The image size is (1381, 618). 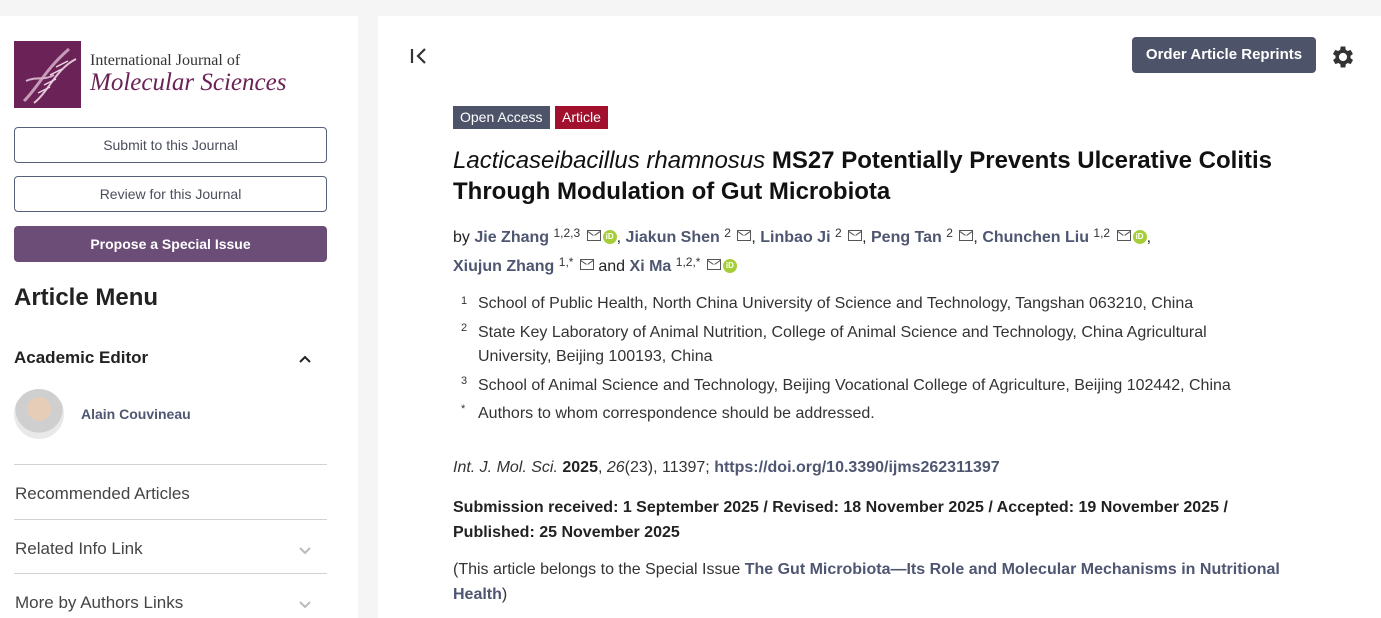 I want to click on affiliation-number: 3, so click(x=464, y=381).